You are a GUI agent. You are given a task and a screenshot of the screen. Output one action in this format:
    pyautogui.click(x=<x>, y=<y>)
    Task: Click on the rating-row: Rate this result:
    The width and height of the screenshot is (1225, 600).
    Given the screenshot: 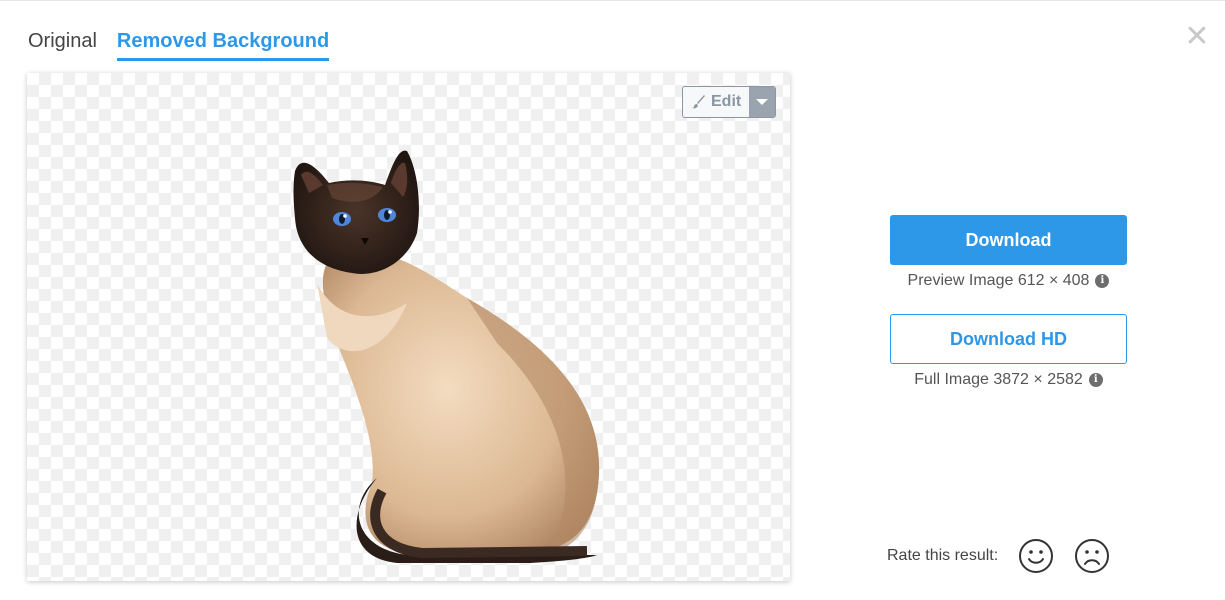 What is the action you would take?
    pyautogui.click(x=998, y=556)
    